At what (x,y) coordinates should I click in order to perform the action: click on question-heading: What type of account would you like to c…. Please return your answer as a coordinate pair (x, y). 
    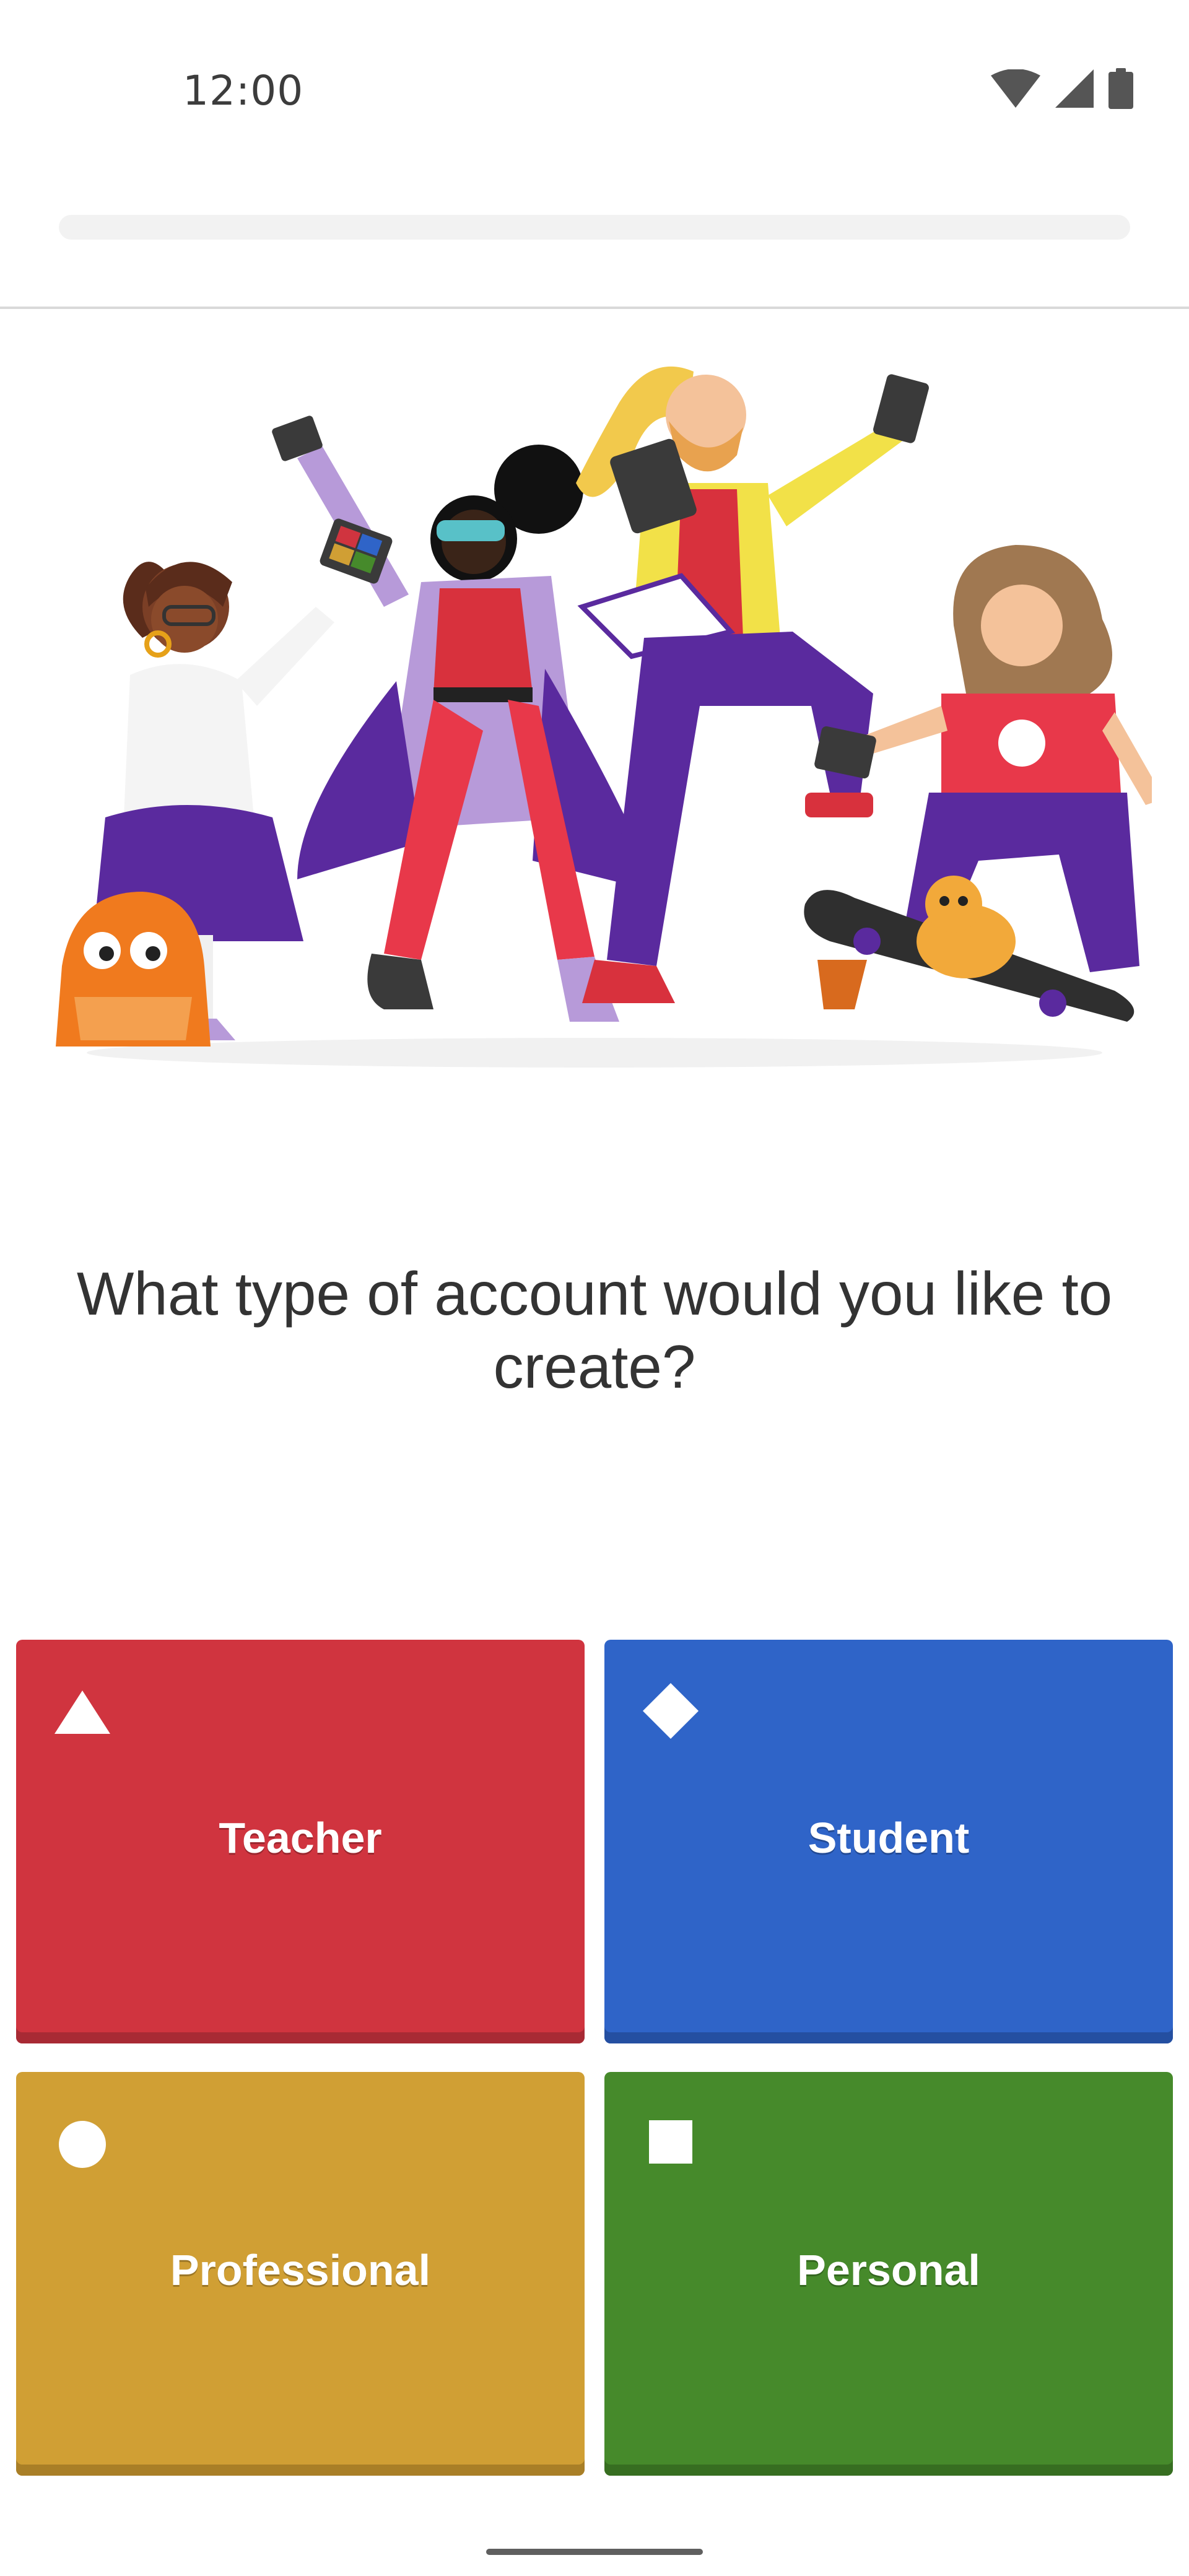
    Looking at the image, I should click on (594, 1330).